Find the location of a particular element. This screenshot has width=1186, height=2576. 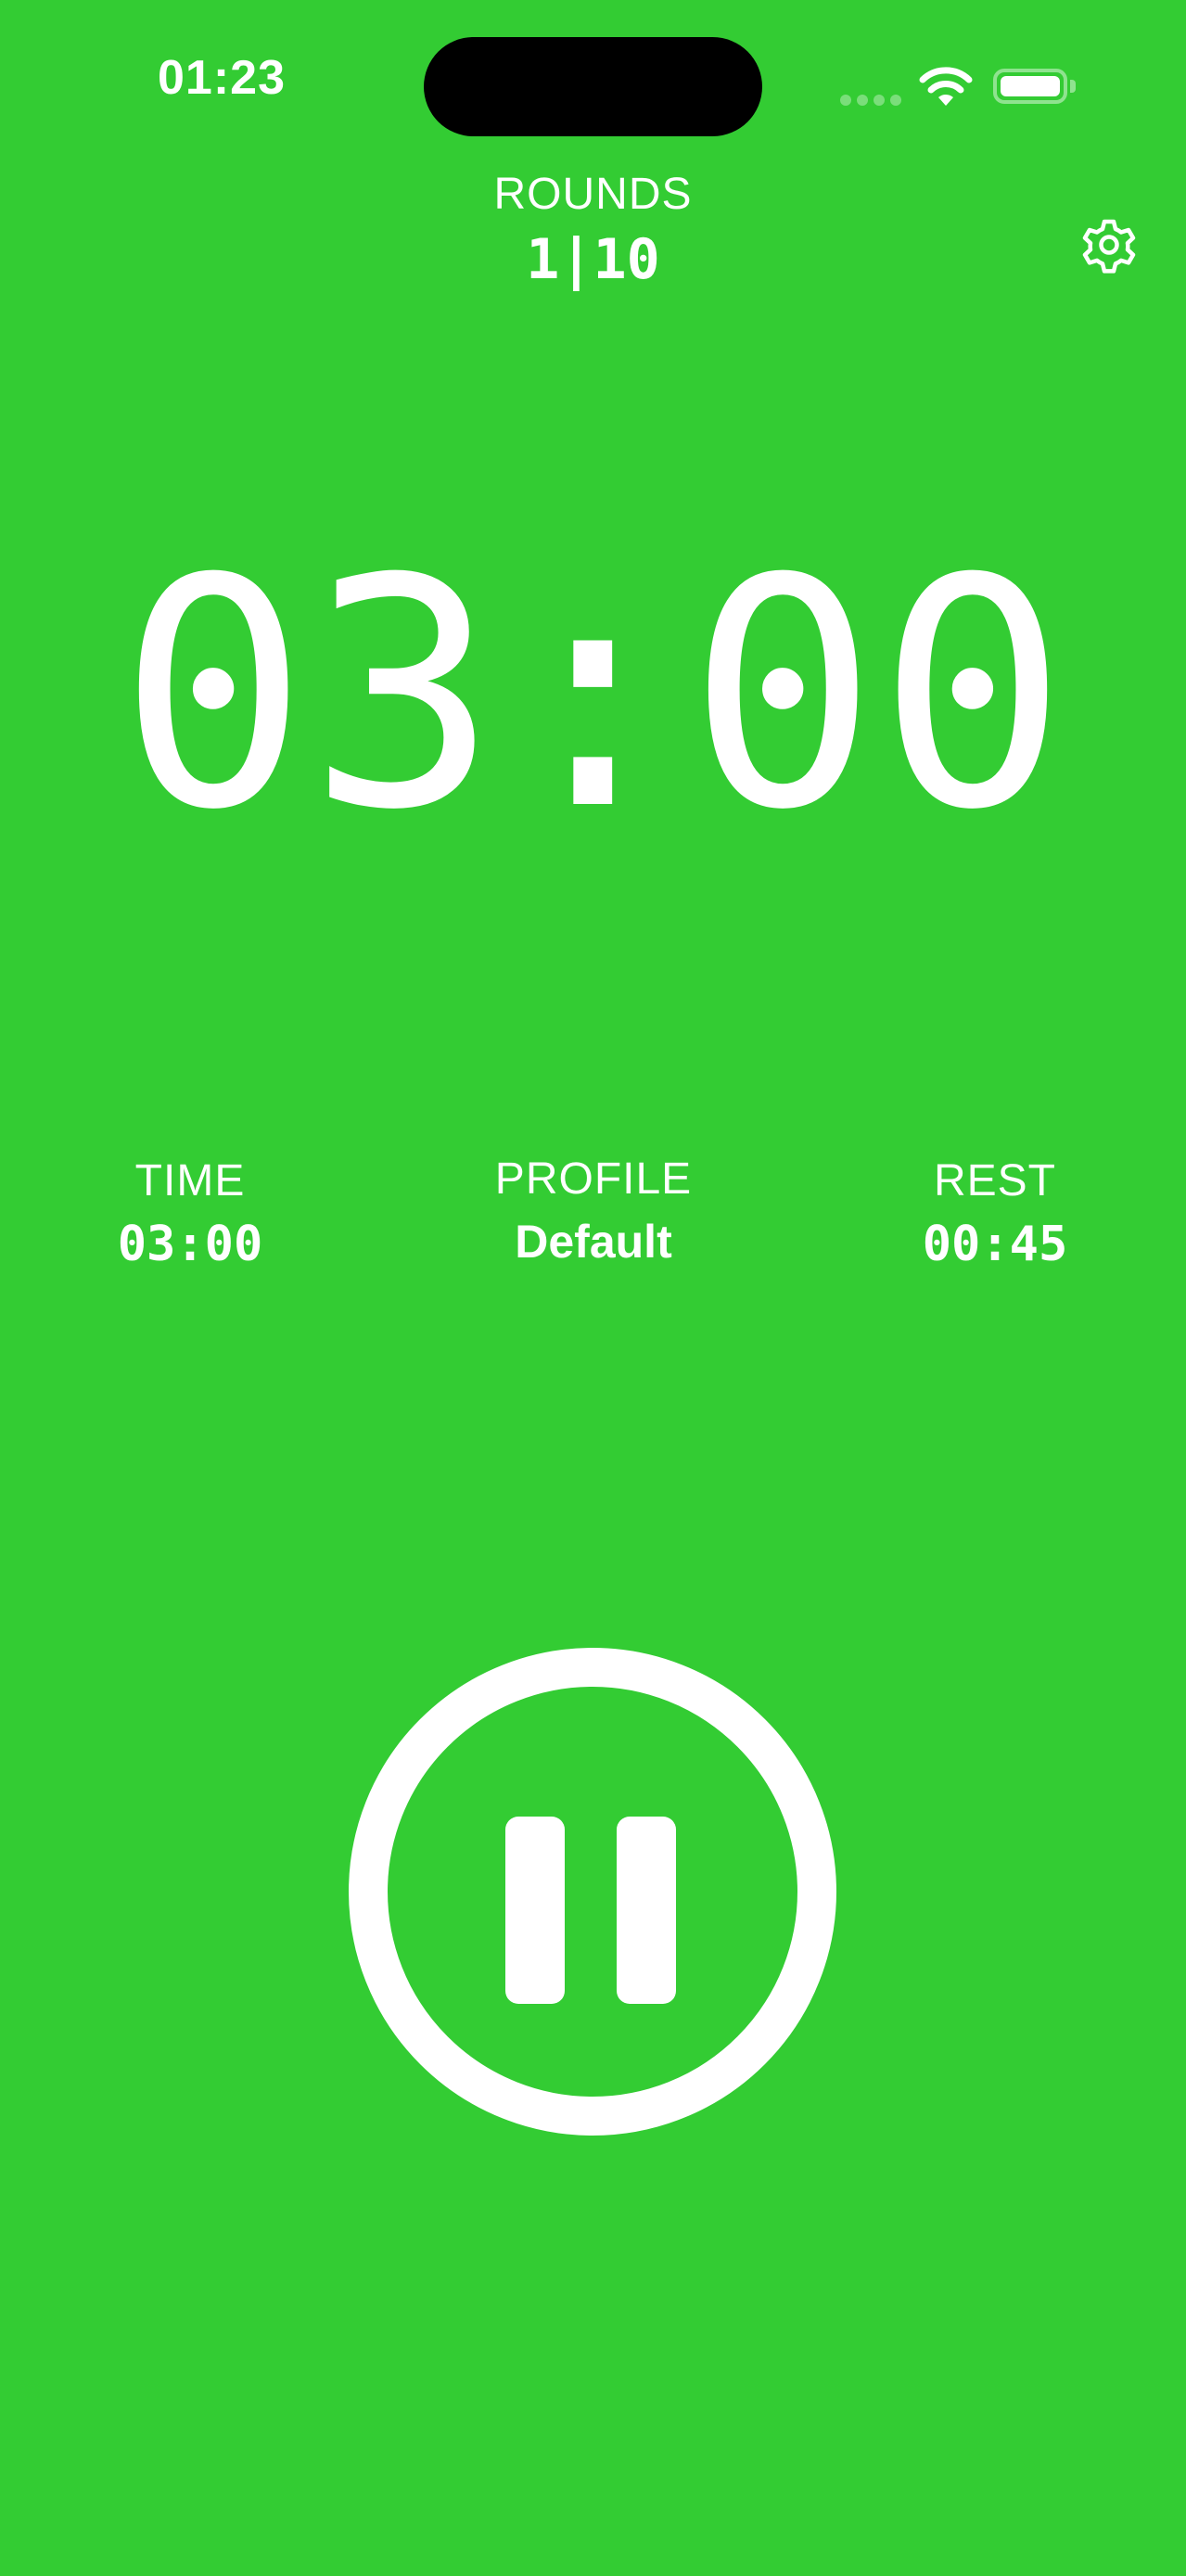

rest-label: REST is located at coordinates (995, 1180).